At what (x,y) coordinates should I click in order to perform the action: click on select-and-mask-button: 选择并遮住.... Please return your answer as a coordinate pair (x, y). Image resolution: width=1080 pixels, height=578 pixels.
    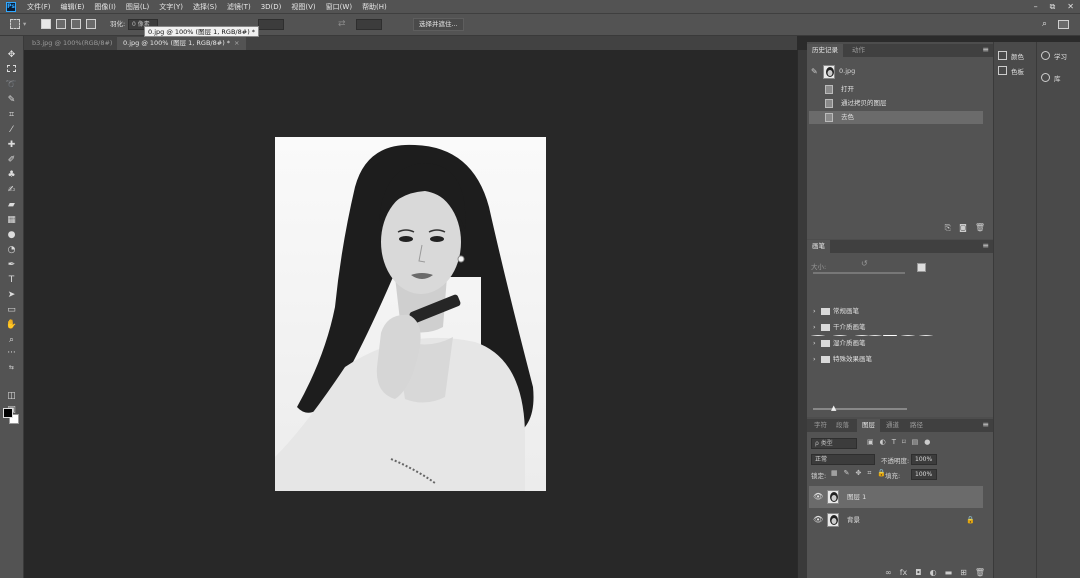
    Looking at the image, I should click on (438, 24).